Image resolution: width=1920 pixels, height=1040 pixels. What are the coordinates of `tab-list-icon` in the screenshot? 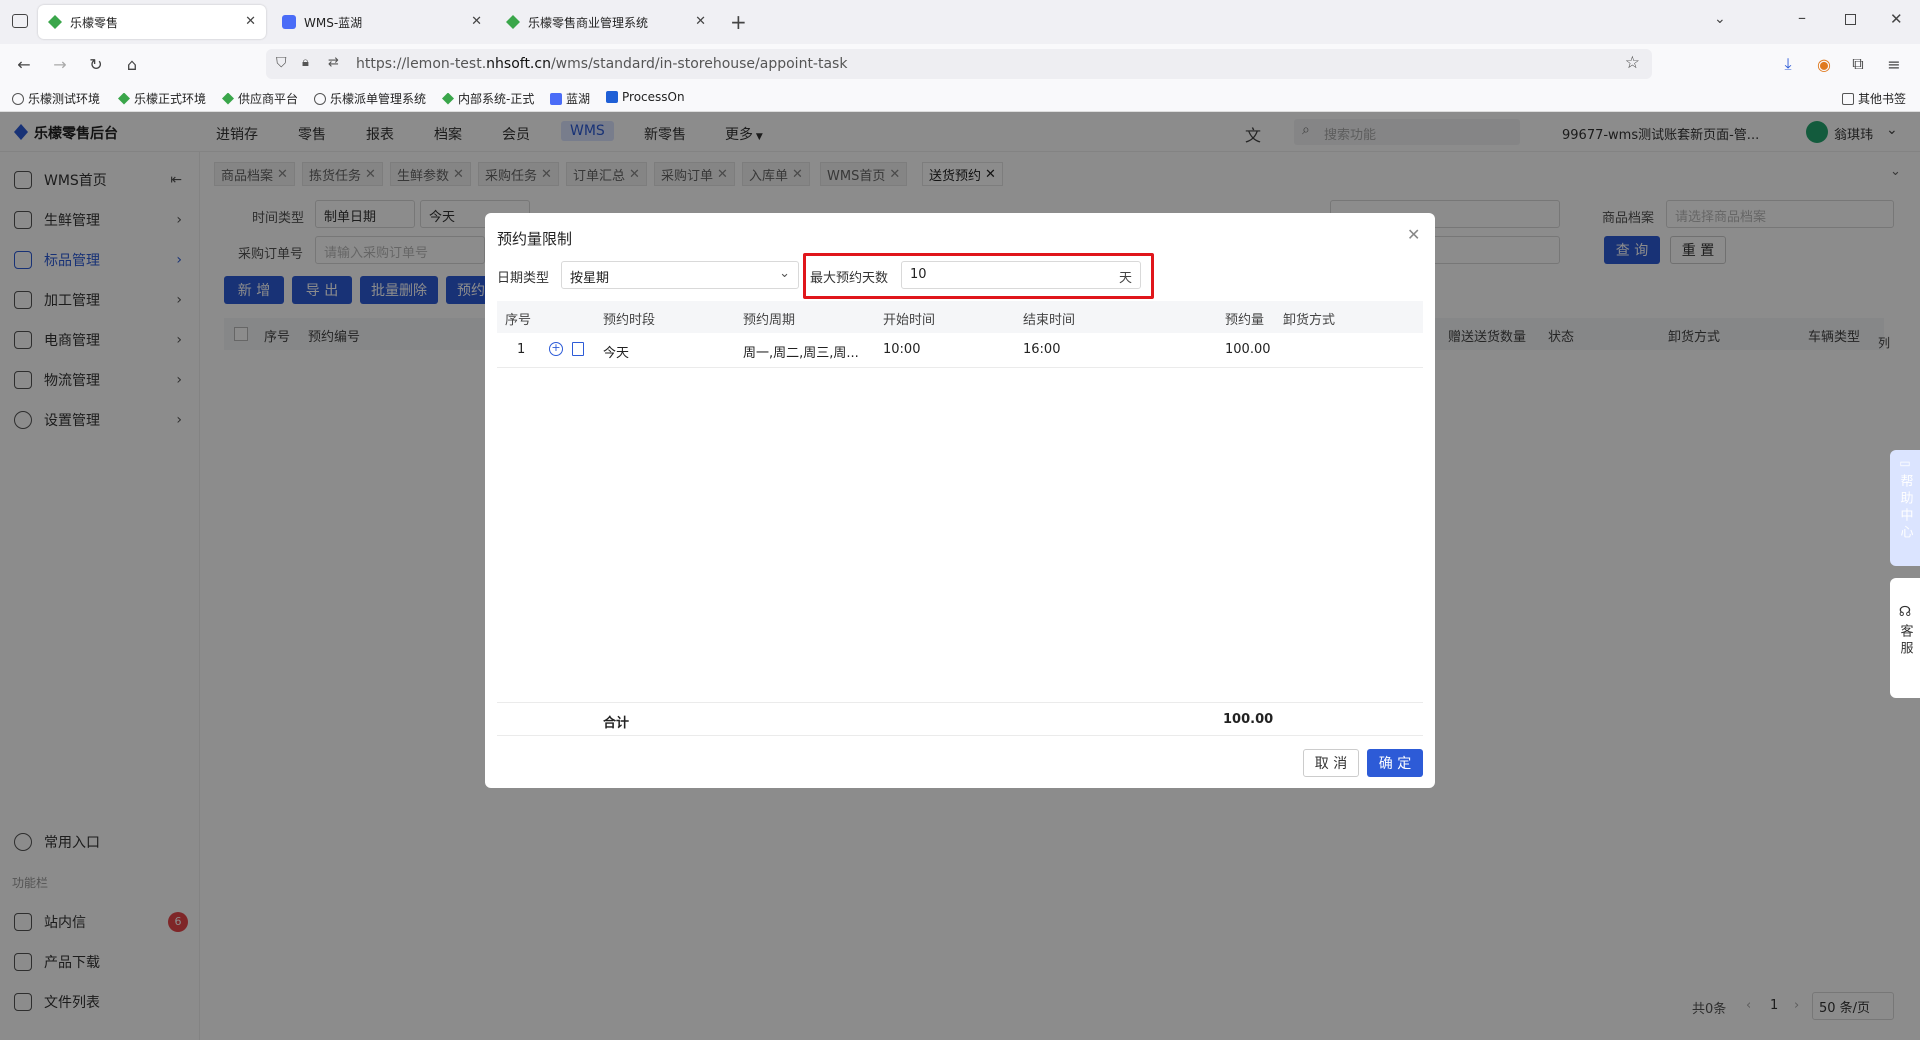 It's located at (20, 21).